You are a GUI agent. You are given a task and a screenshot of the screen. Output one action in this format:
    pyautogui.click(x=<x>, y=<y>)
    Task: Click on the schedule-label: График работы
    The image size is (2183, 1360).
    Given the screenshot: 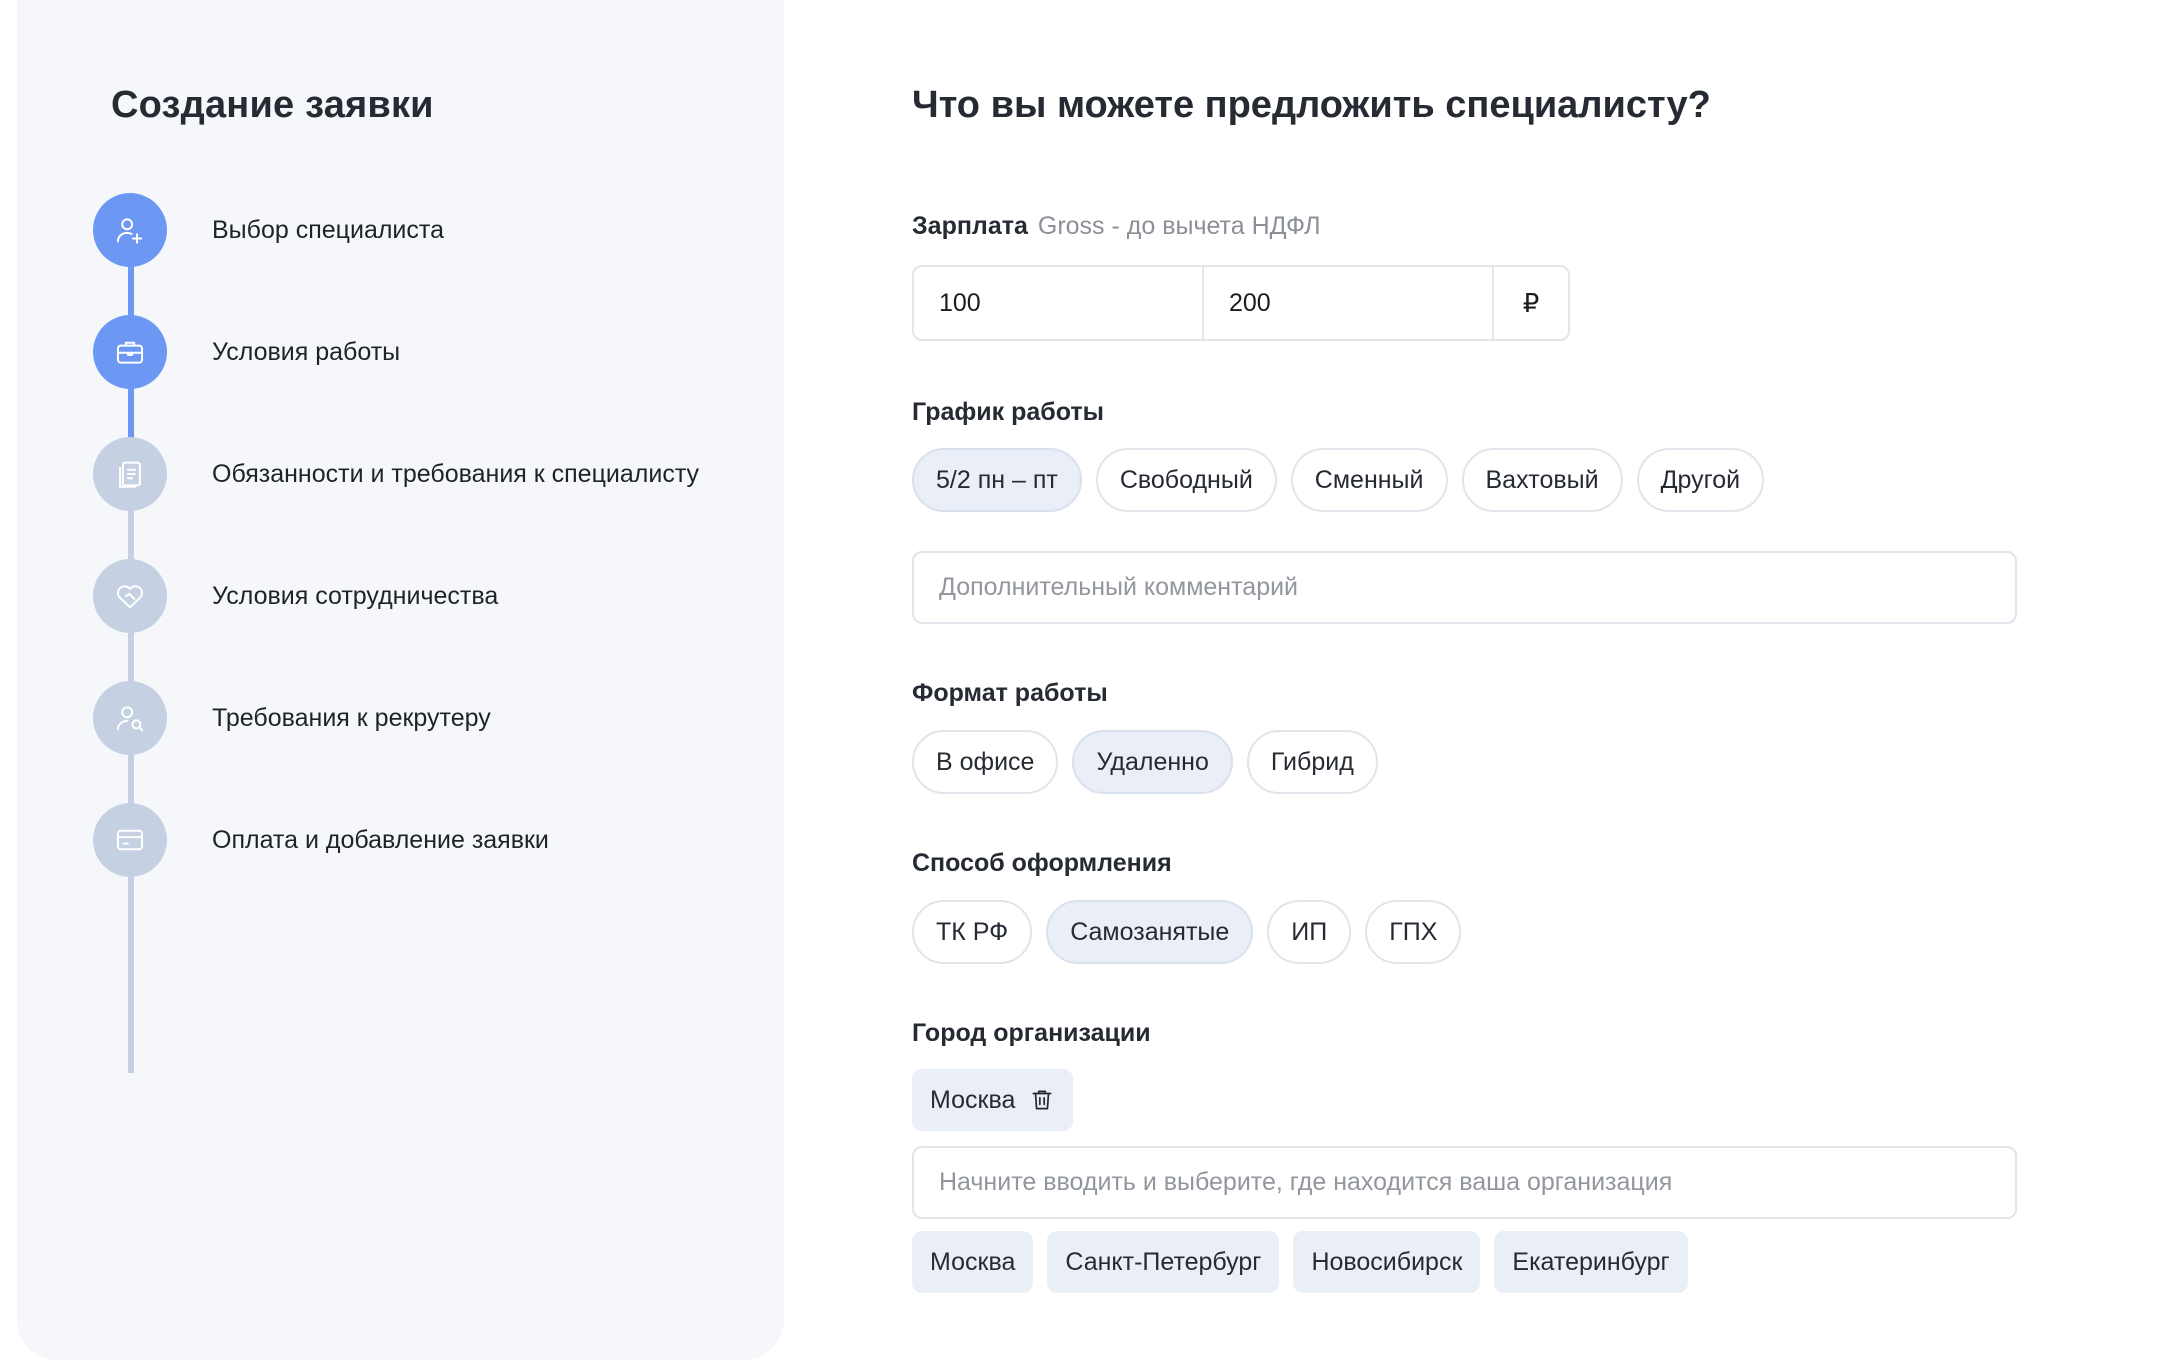 What is the action you would take?
    pyautogui.click(x=1008, y=412)
    